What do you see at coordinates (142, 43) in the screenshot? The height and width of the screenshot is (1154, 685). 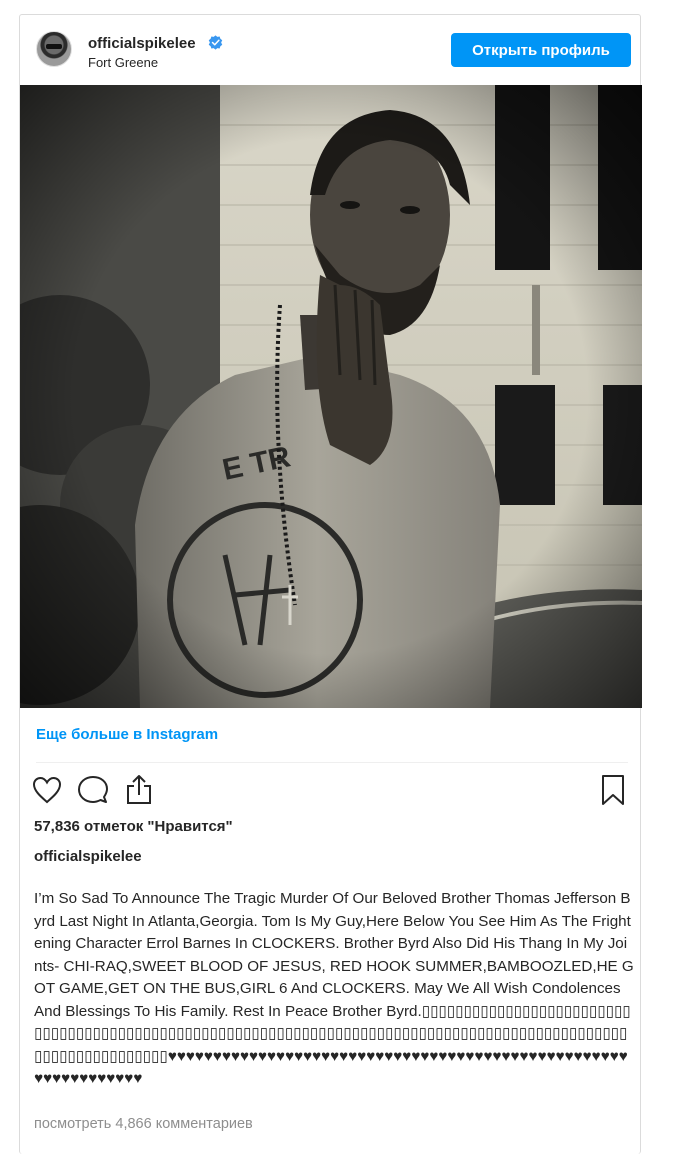 I see `username: officialspikelee` at bounding box center [142, 43].